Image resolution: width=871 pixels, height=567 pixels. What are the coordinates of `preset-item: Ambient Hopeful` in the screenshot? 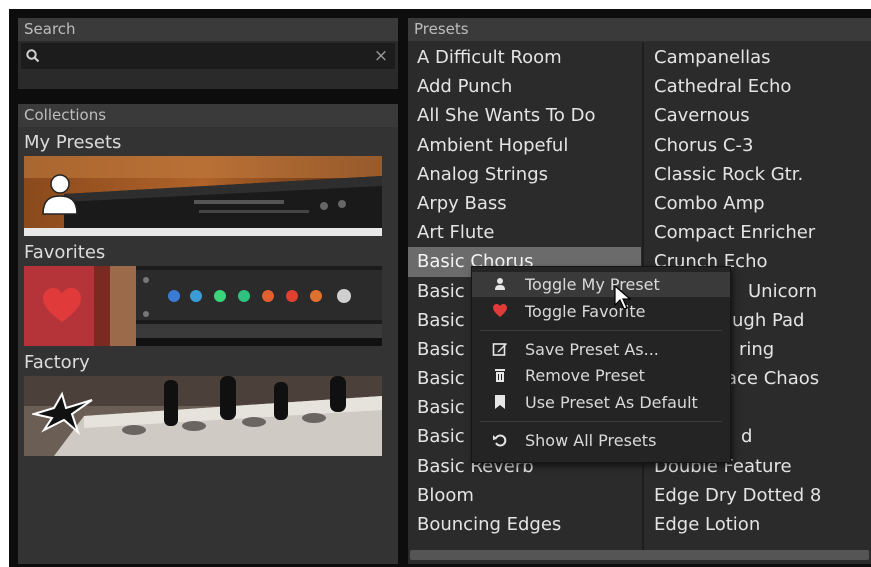 It's located at (524, 145).